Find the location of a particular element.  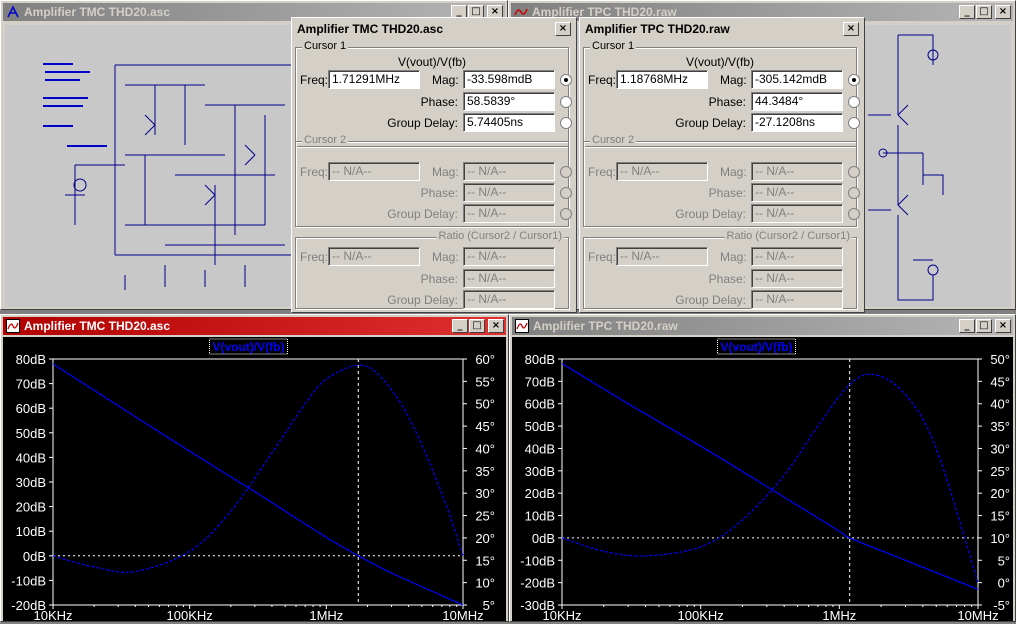

ratio-phase-field: -- N/A-- is located at coordinates (797, 278).